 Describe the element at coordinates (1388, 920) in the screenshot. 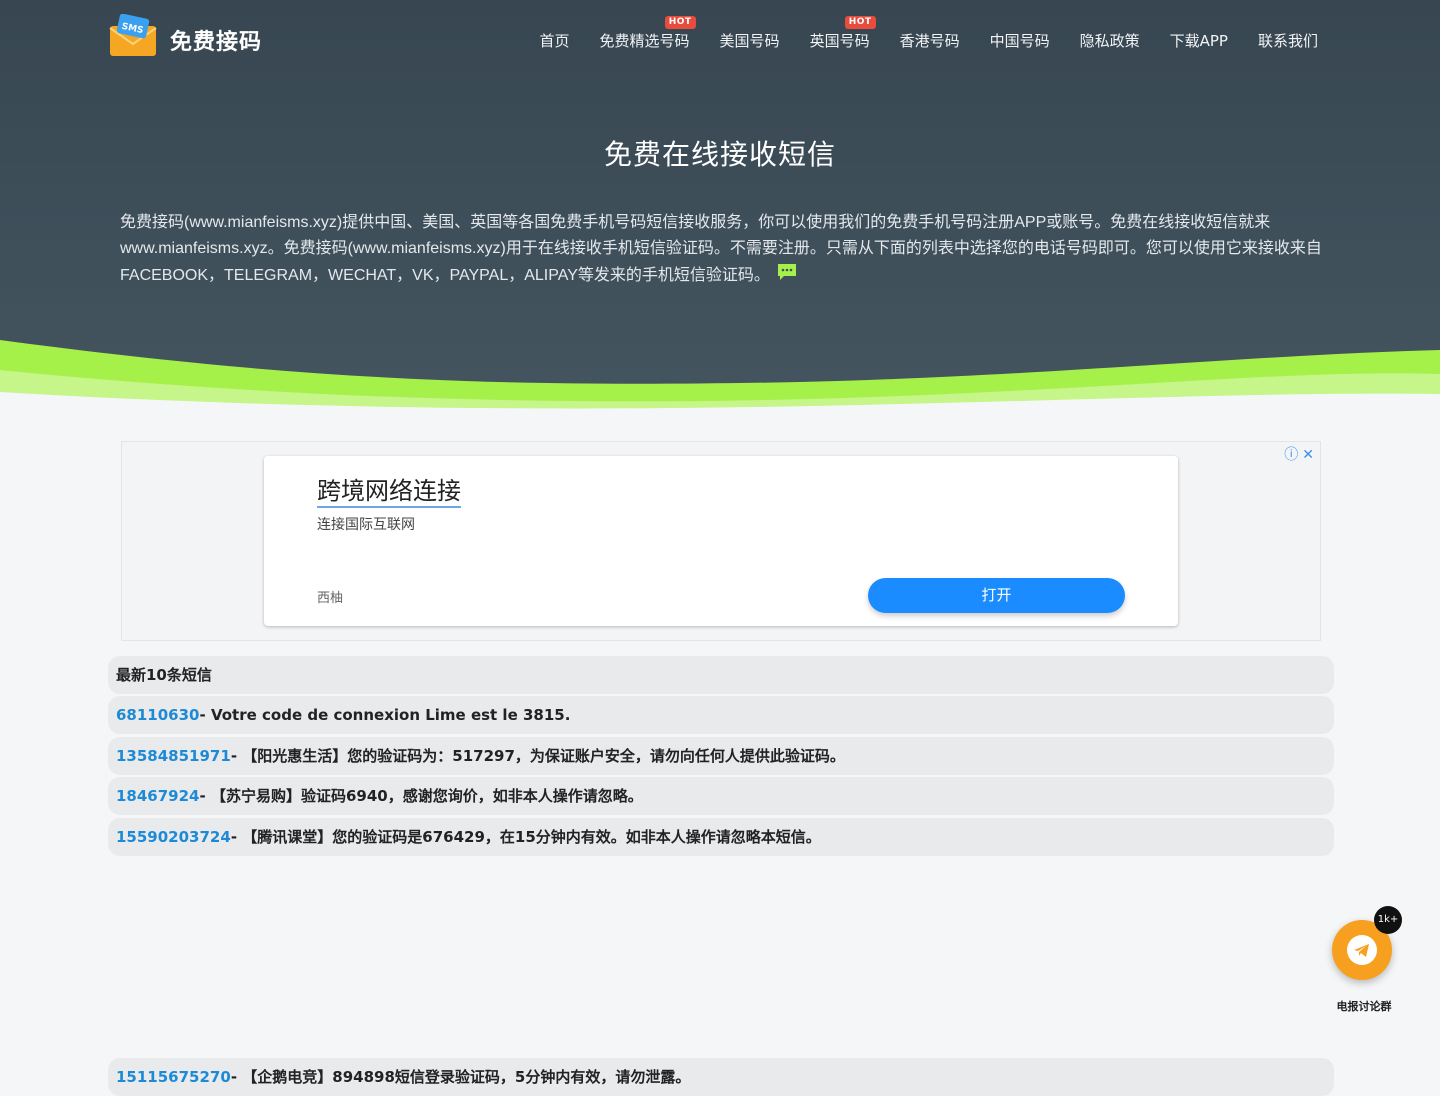

I see `member-count-badge: 1k+` at that location.